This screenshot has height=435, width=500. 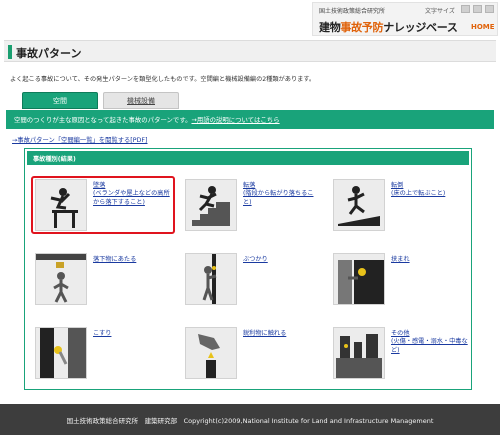 I want to click on scrape-icon, so click(x=61, y=353).